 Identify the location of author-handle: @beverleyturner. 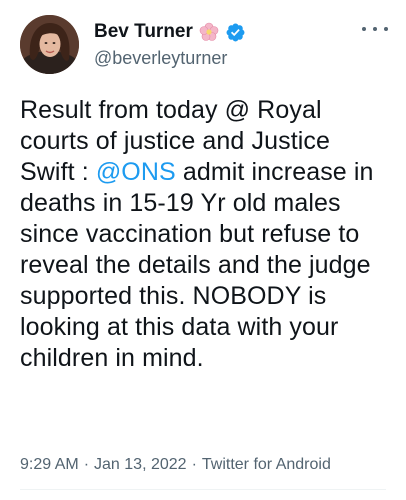
(160, 58).